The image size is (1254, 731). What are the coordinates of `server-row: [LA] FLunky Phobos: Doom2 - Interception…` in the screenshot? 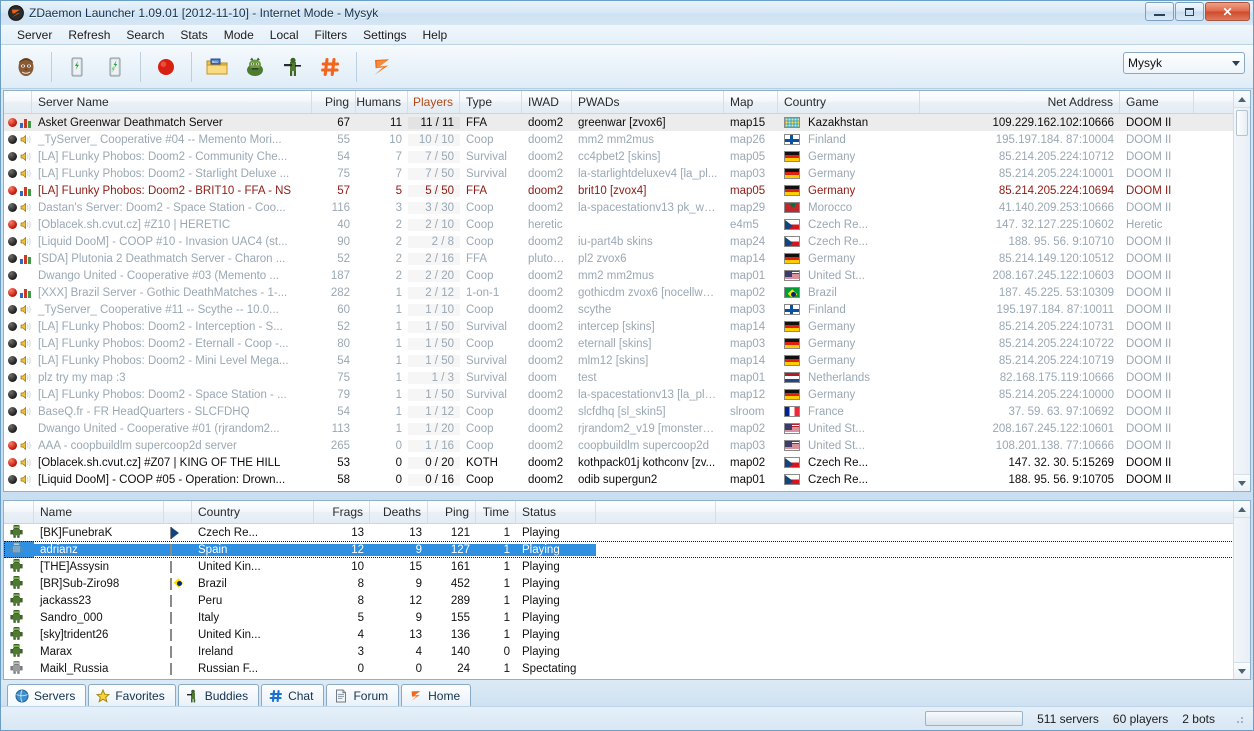 It's located at (627, 326).